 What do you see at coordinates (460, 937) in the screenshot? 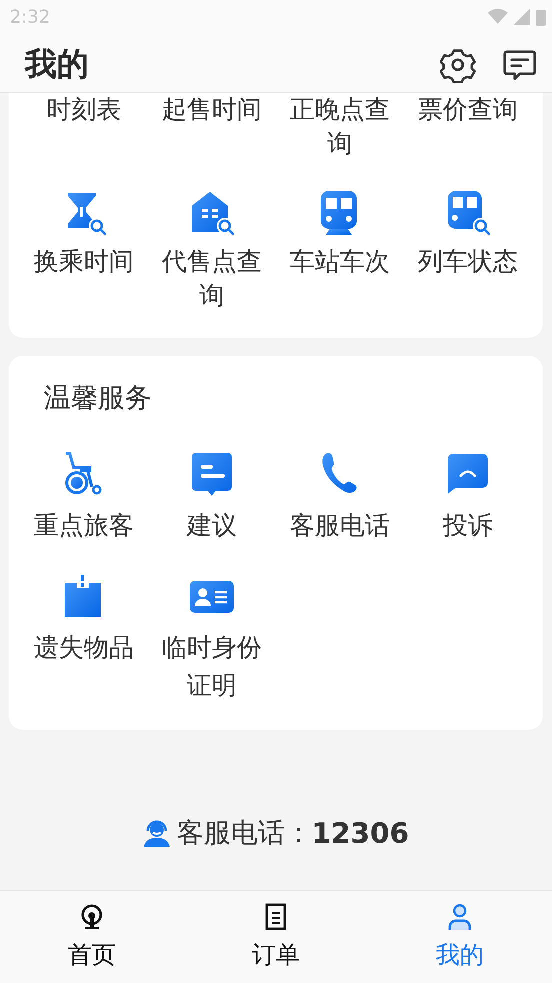
I see `tab: 我的` at bounding box center [460, 937].